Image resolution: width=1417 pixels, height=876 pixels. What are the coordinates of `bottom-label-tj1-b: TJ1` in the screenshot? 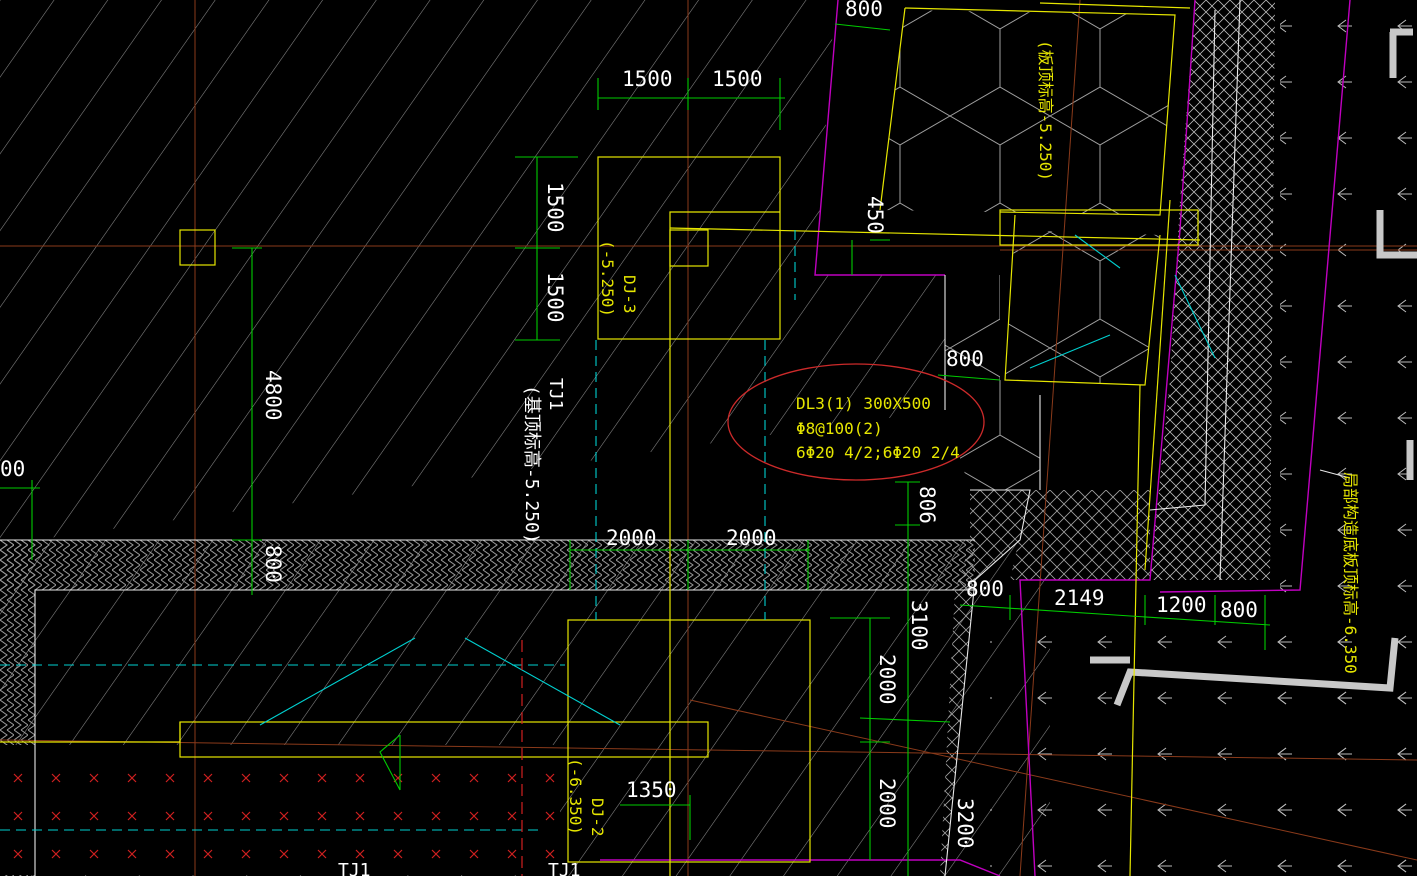 It's located at (564, 868).